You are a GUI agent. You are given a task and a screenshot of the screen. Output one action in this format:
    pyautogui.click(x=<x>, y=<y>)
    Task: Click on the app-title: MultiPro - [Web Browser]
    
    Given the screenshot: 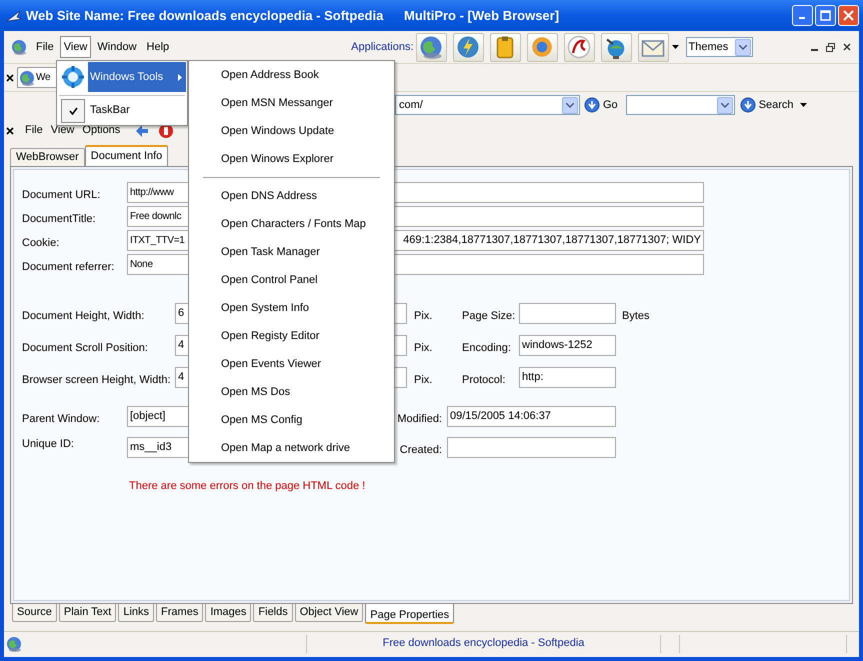 What is the action you would take?
    pyautogui.click(x=482, y=15)
    